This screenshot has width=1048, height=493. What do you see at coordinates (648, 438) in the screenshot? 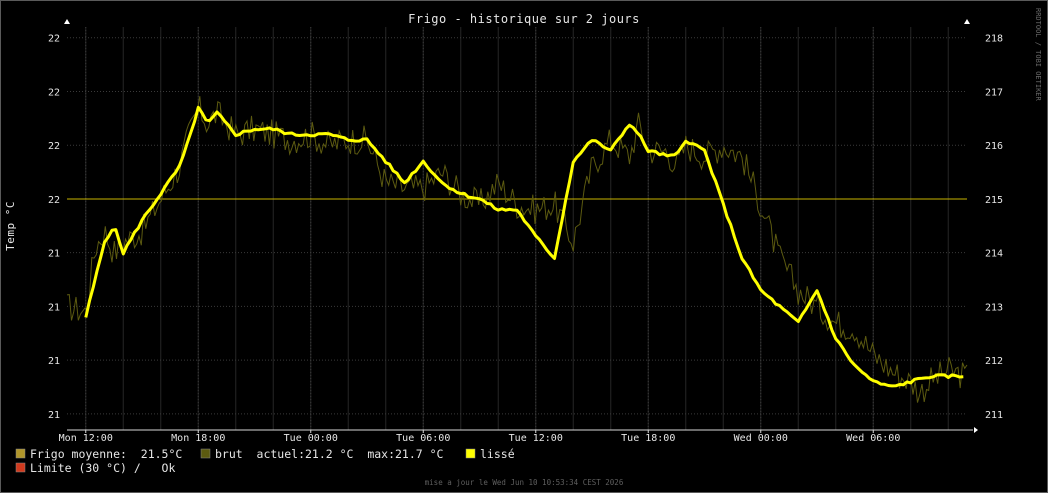
I see `x-tick-label: Tue 18:00` at bounding box center [648, 438].